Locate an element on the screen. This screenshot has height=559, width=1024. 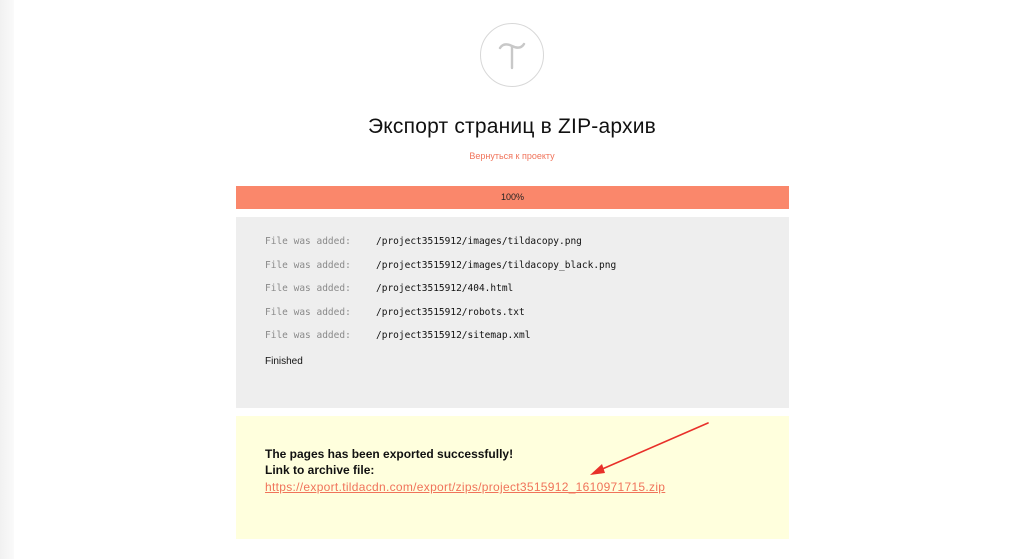
progress-bar: 100% is located at coordinates (512, 197).